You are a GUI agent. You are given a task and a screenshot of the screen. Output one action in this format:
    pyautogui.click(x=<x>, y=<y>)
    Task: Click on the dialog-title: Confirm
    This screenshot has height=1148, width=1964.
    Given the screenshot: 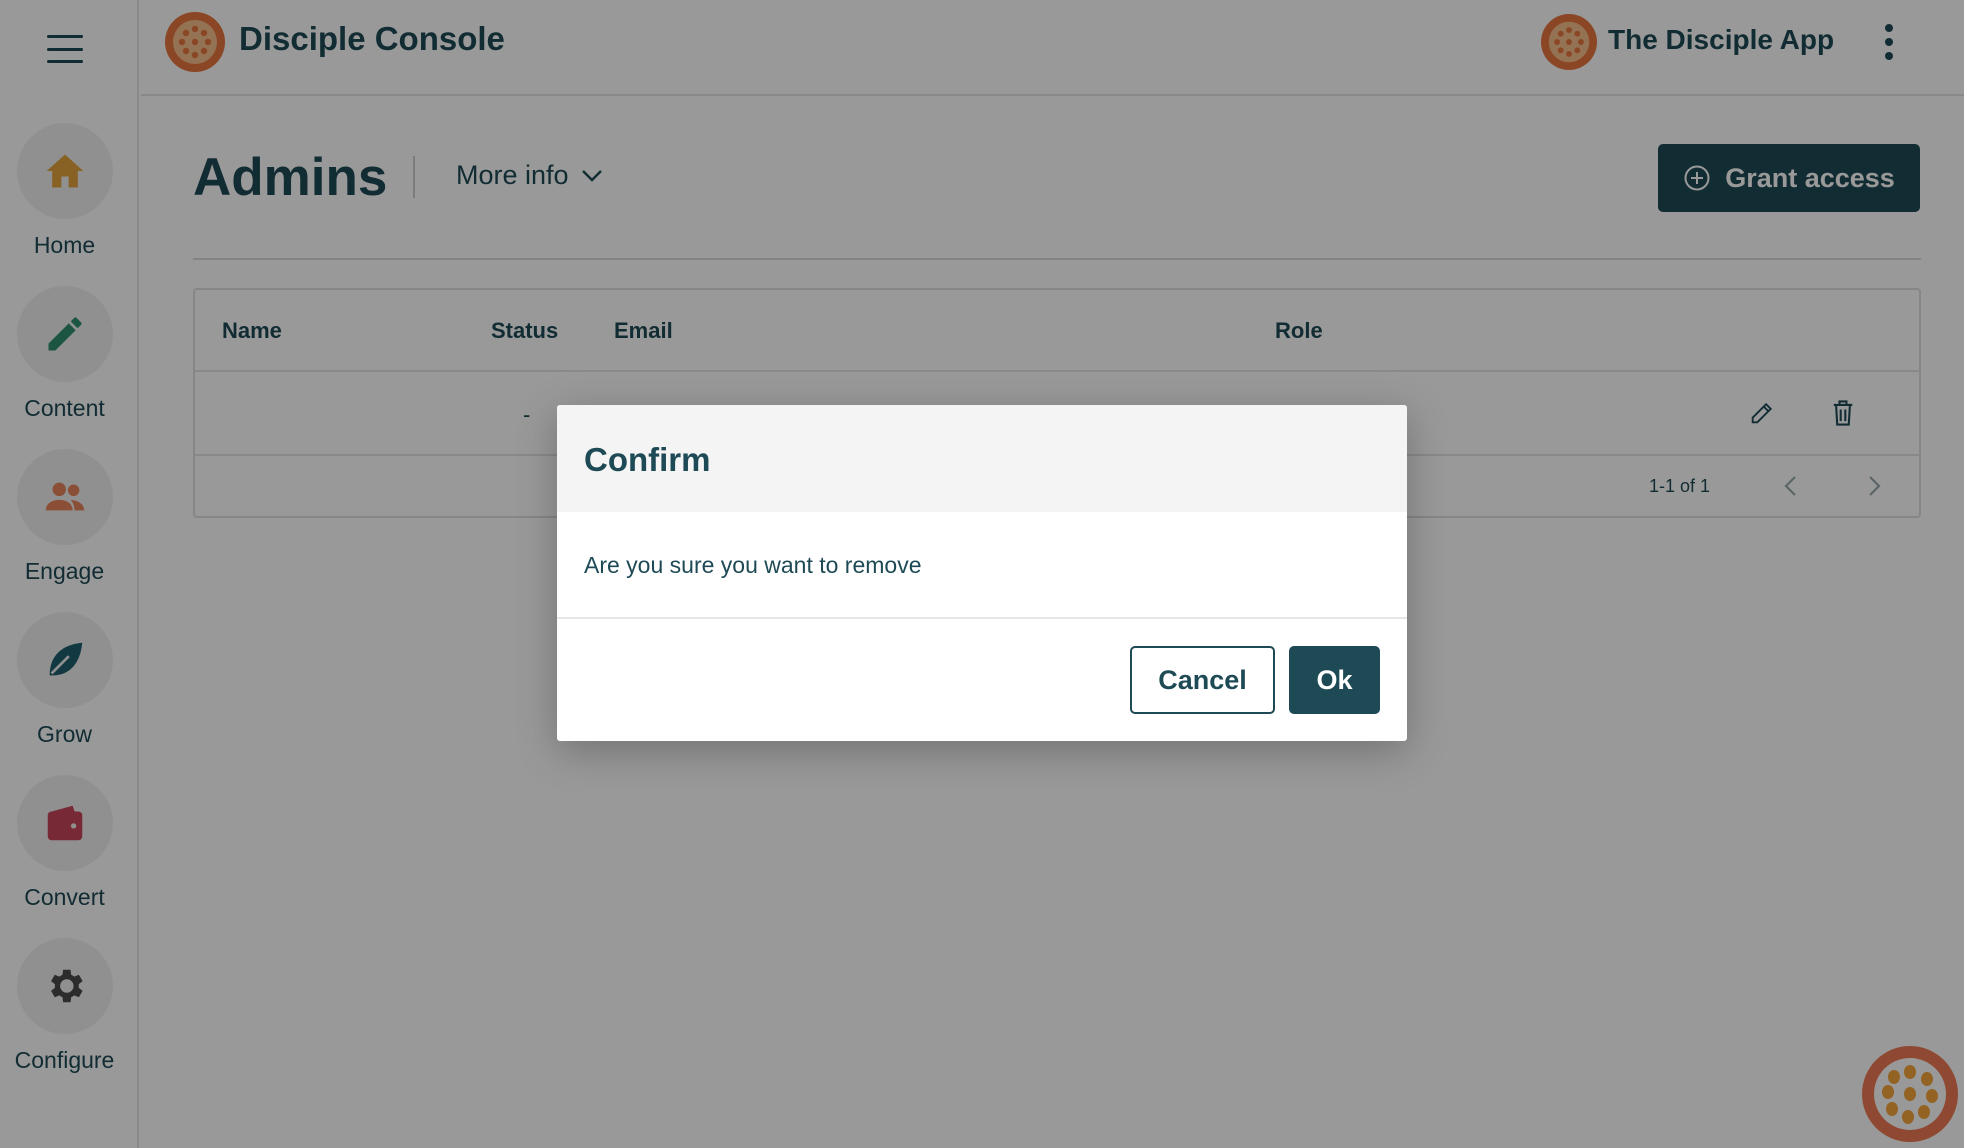 What is the action you would take?
    pyautogui.click(x=647, y=459)
    